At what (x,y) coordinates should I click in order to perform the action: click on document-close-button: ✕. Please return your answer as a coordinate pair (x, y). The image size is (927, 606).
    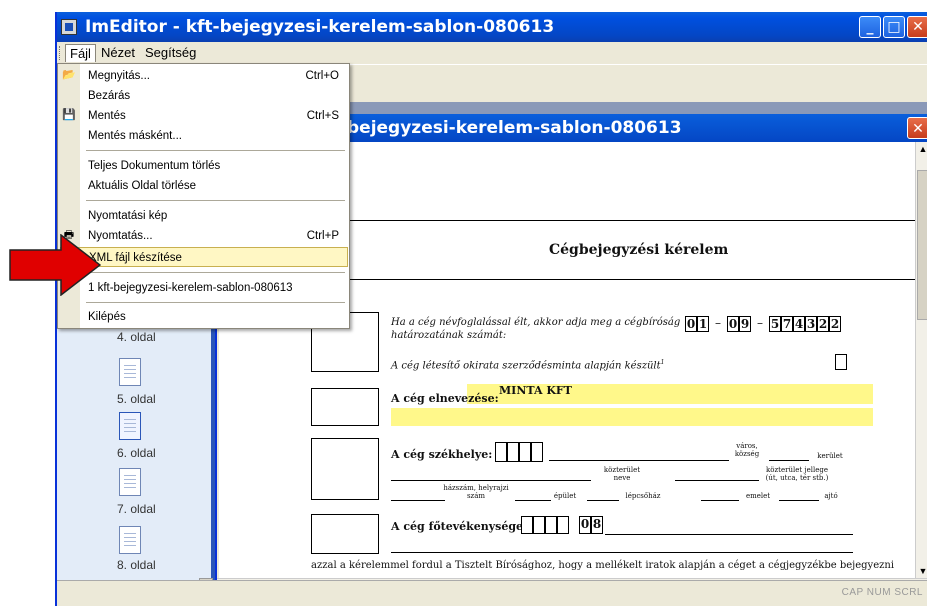
    Looking at the image, I should click on (917, 128).